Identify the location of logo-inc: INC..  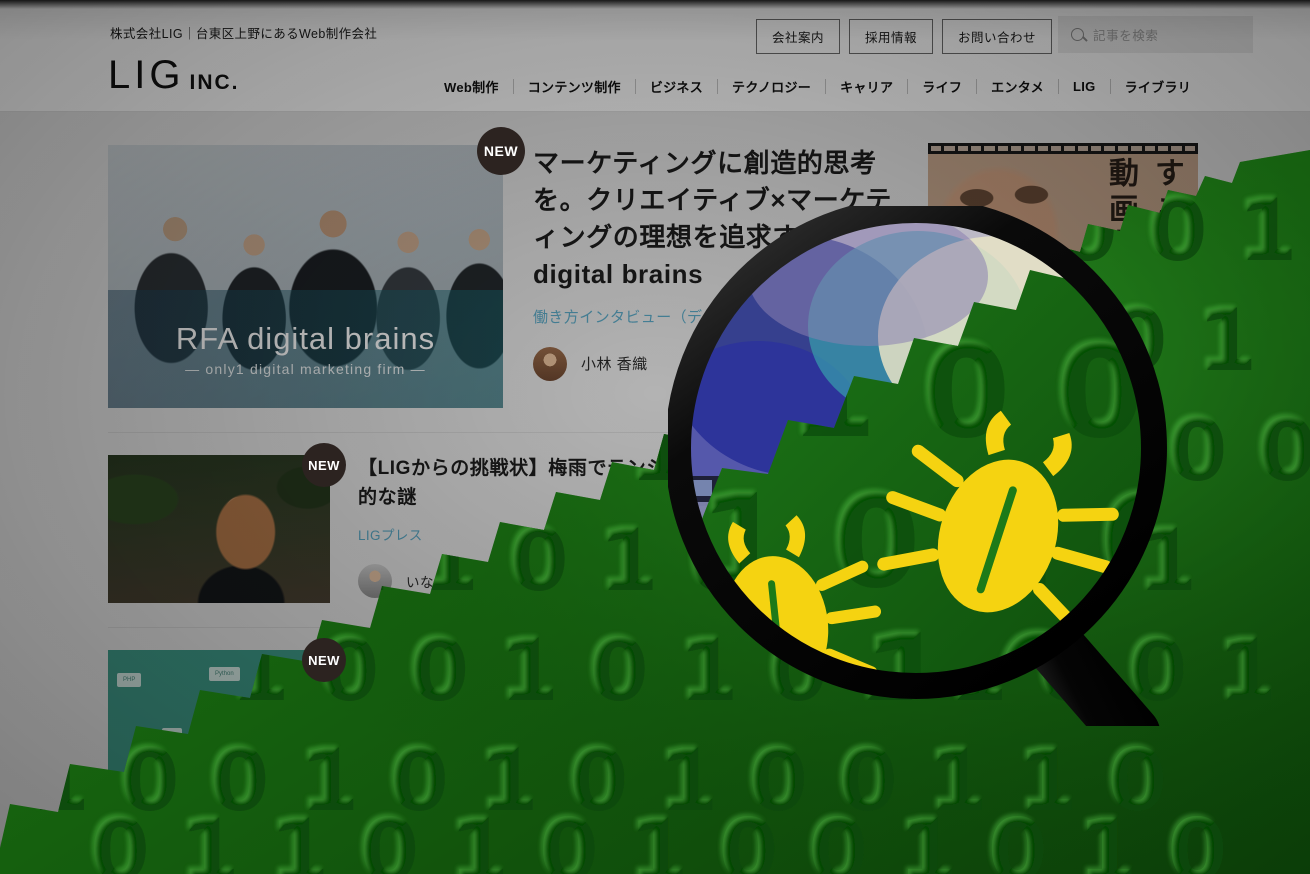
(214, 82).